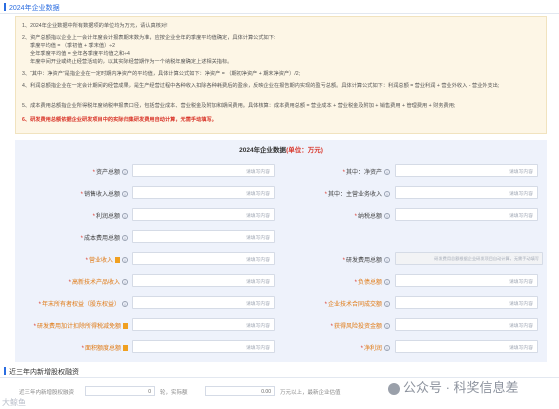 Image resolution: width=559 pixels, height=409 pixels. What do you see at coordinates (466, 170) in the screenshot?
I see `input-net-assets: 请填写内容` at bounding box center [466, 170].